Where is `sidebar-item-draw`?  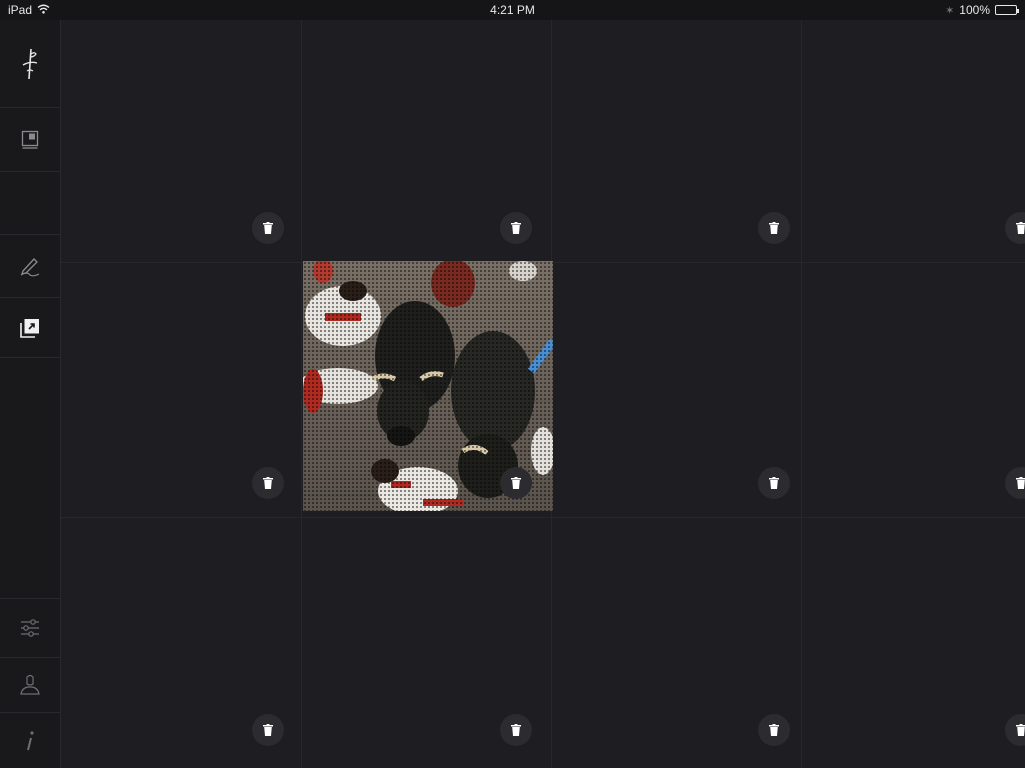 sidebar-item-draw is located at coordinates (30, 266).